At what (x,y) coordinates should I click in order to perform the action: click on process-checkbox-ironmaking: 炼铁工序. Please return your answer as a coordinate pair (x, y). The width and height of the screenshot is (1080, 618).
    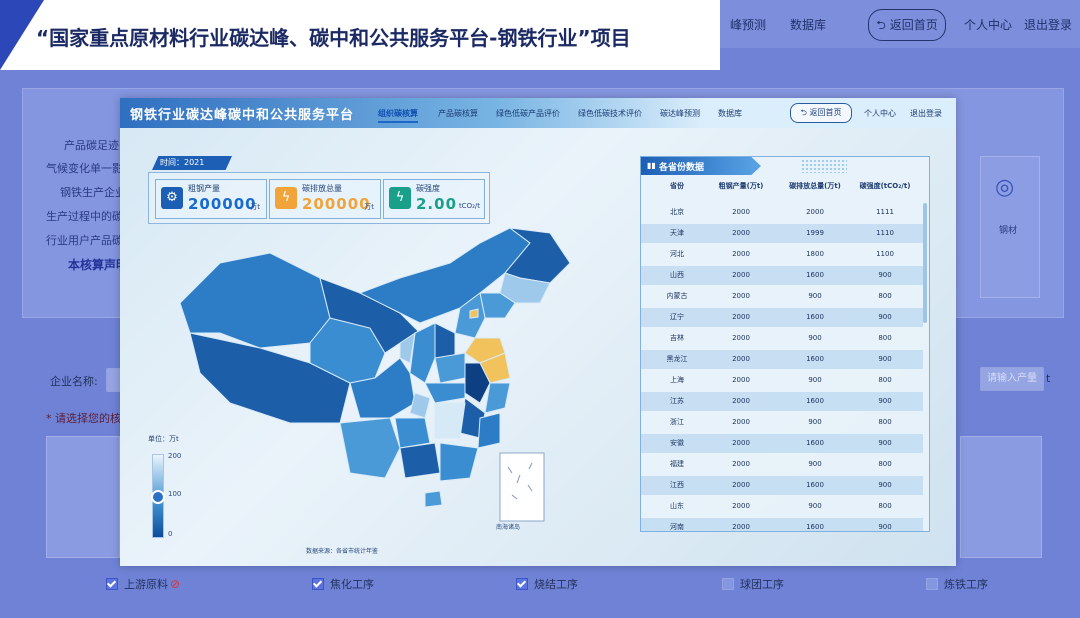
    Looking at the image, I should click on (957, 584).